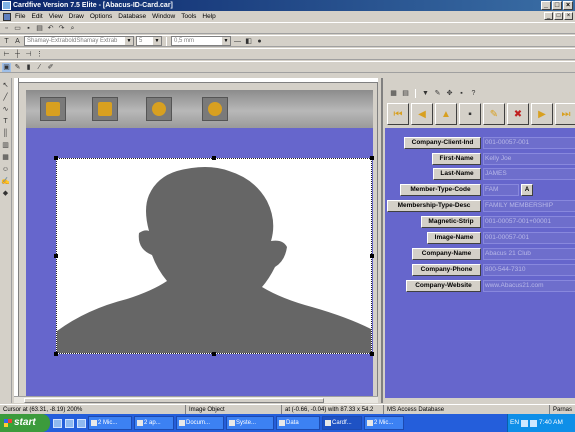 The width and height of the screenshot is (575, 432). What do you see at coordinates (529, 286) in the screenshot?
I see `field-value-company-website: www.Abacus21.com` at bounding box center [529, 286].